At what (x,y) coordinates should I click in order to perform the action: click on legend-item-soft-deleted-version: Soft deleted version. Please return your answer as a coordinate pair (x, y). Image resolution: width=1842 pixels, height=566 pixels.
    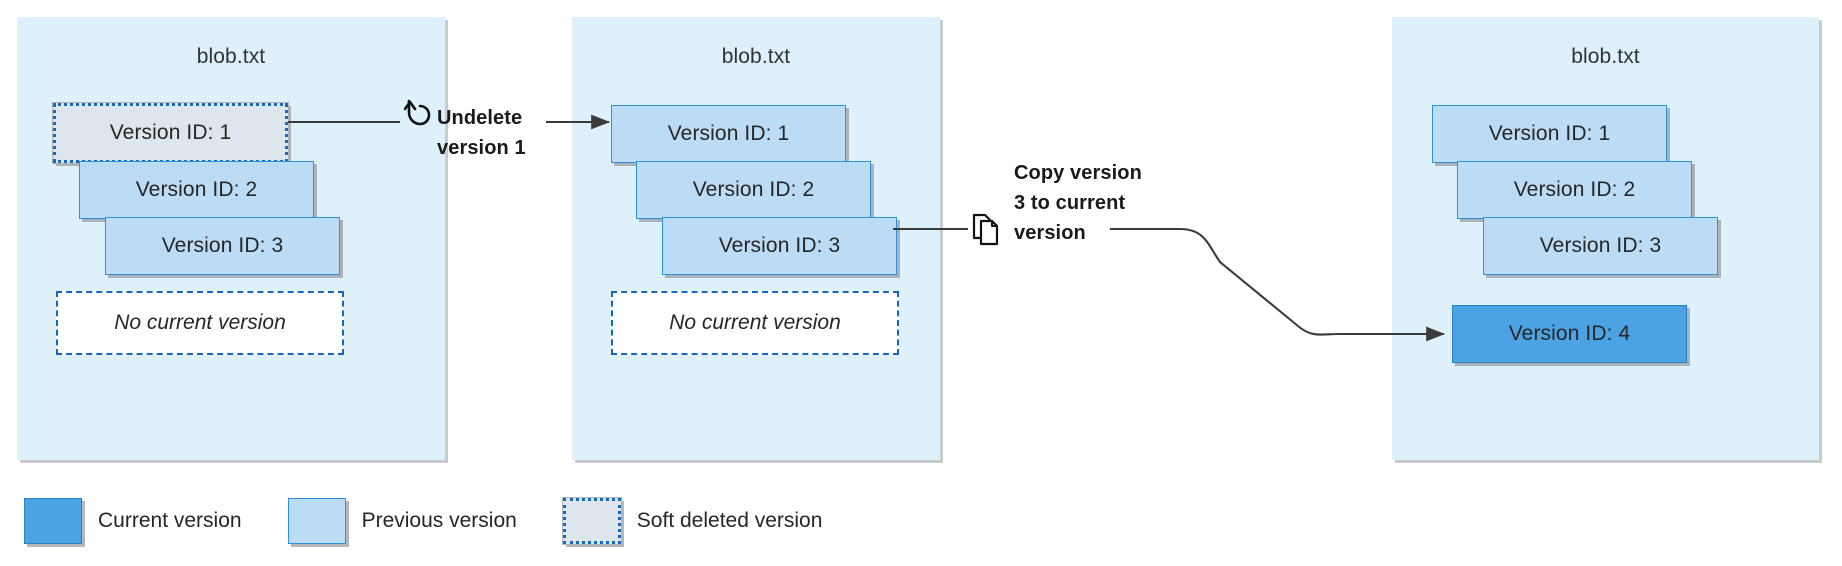
    Looking at the image, I should click on (692, 521).